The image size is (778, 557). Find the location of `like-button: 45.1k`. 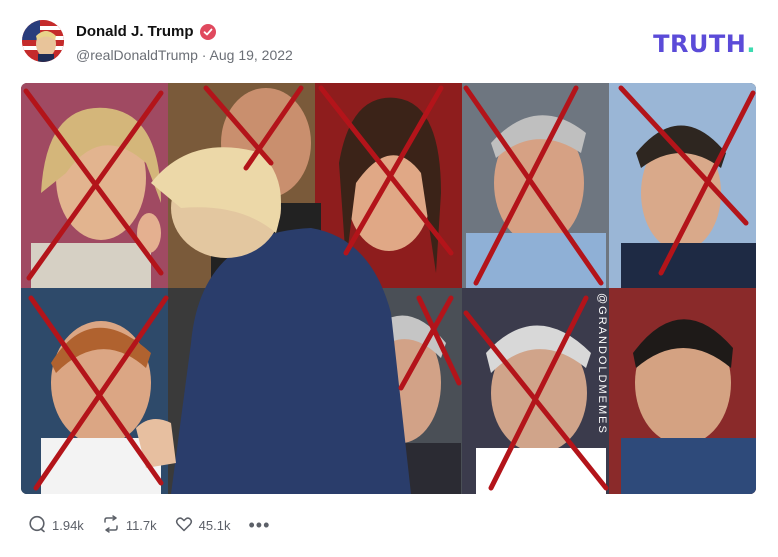

like-button: 45.1k is located at coordinates (203, 525).